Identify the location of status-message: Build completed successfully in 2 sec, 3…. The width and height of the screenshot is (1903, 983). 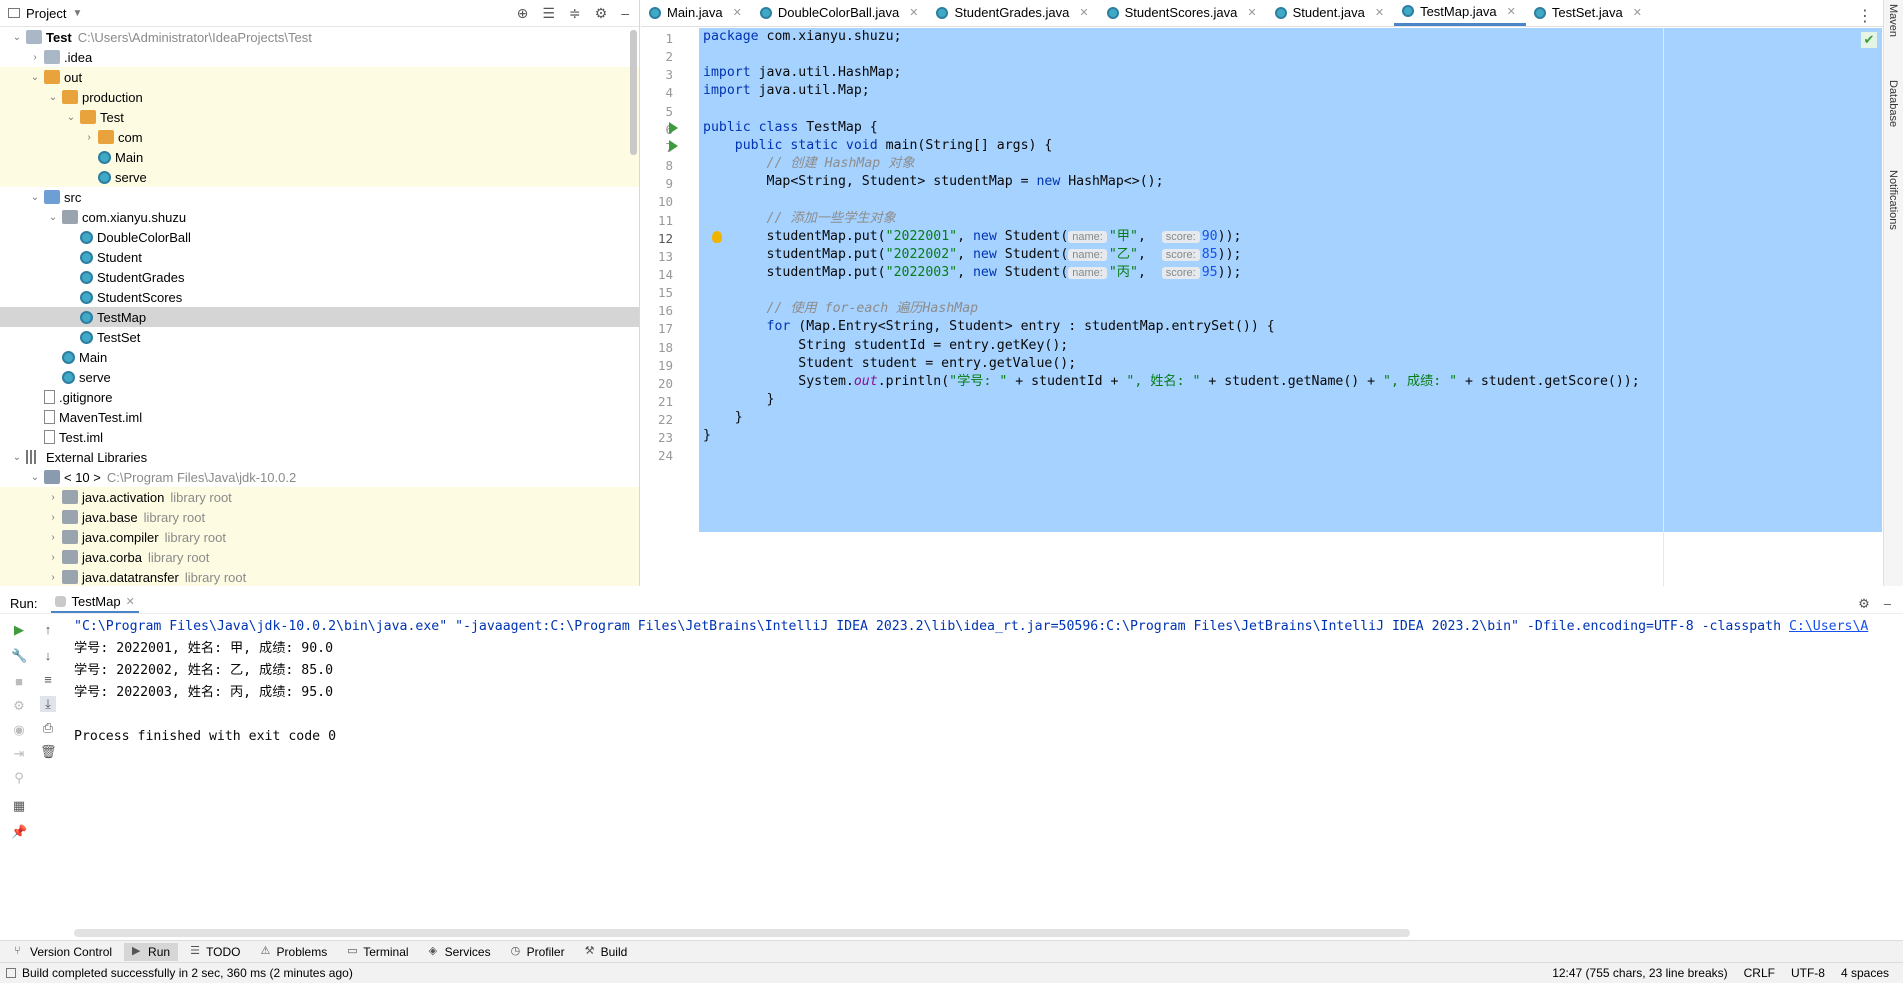
(187, 973).